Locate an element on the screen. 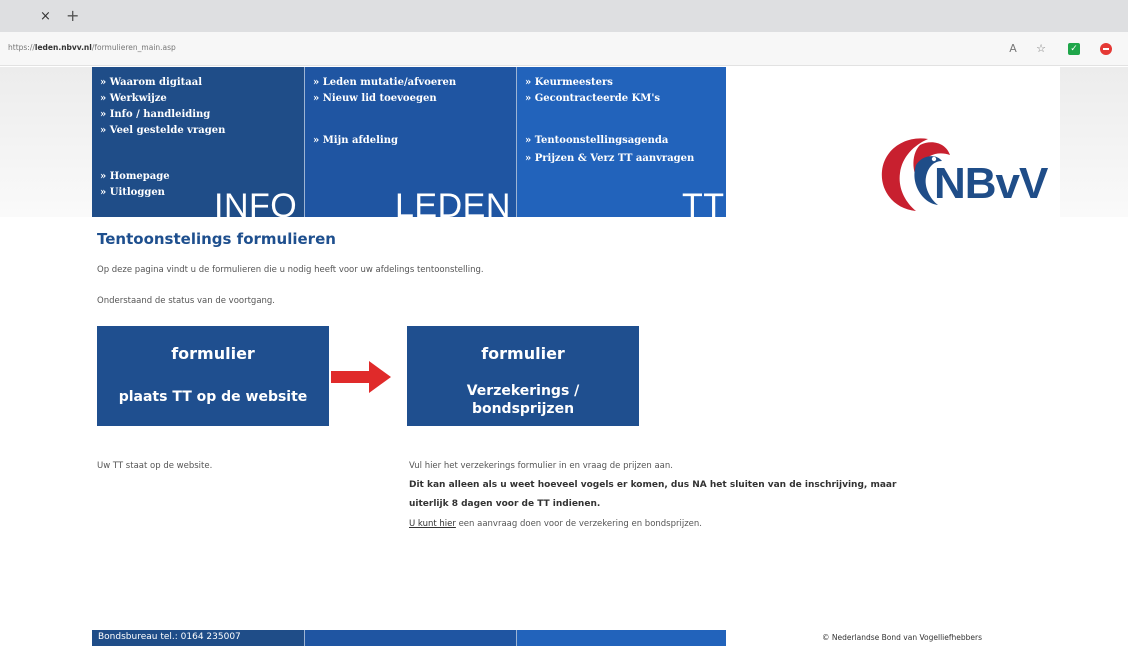 Image resolution: width=1128 pixels, height=646 pixels. nav-link-nieuw-lid: » Nieuw lid toevoegen is located at coordinates (375, 98).